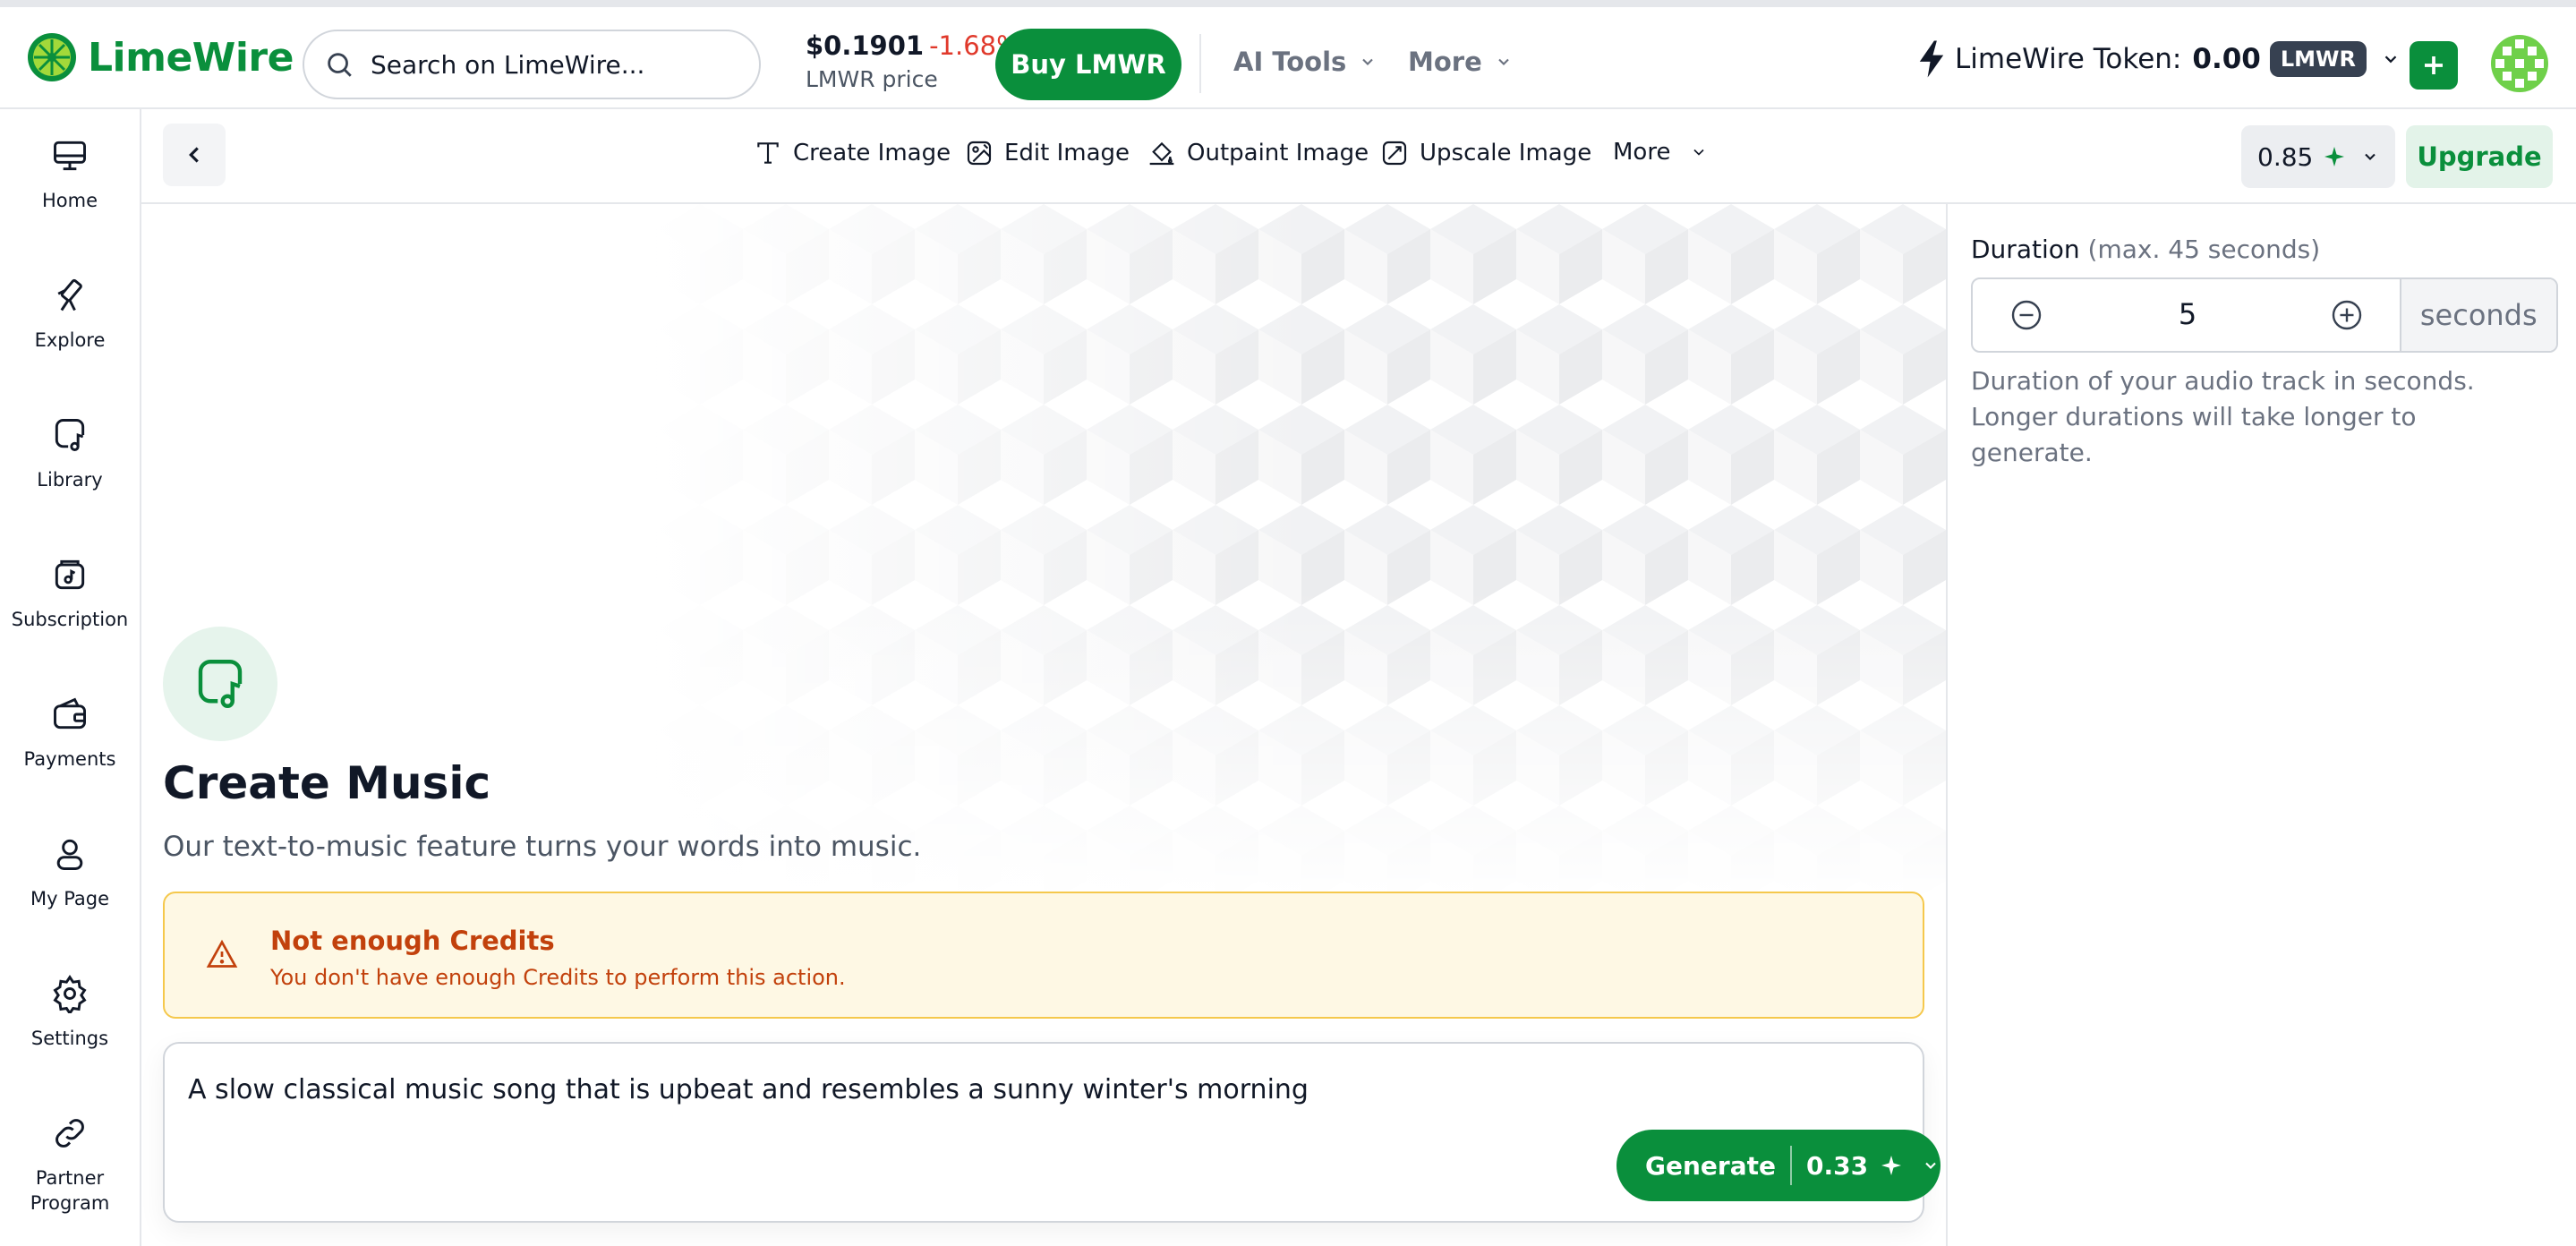 This screenshot has height=1246, width=2576. I want to click on sidebar-item-partner-program: Partner Program, so click(70, 1165).